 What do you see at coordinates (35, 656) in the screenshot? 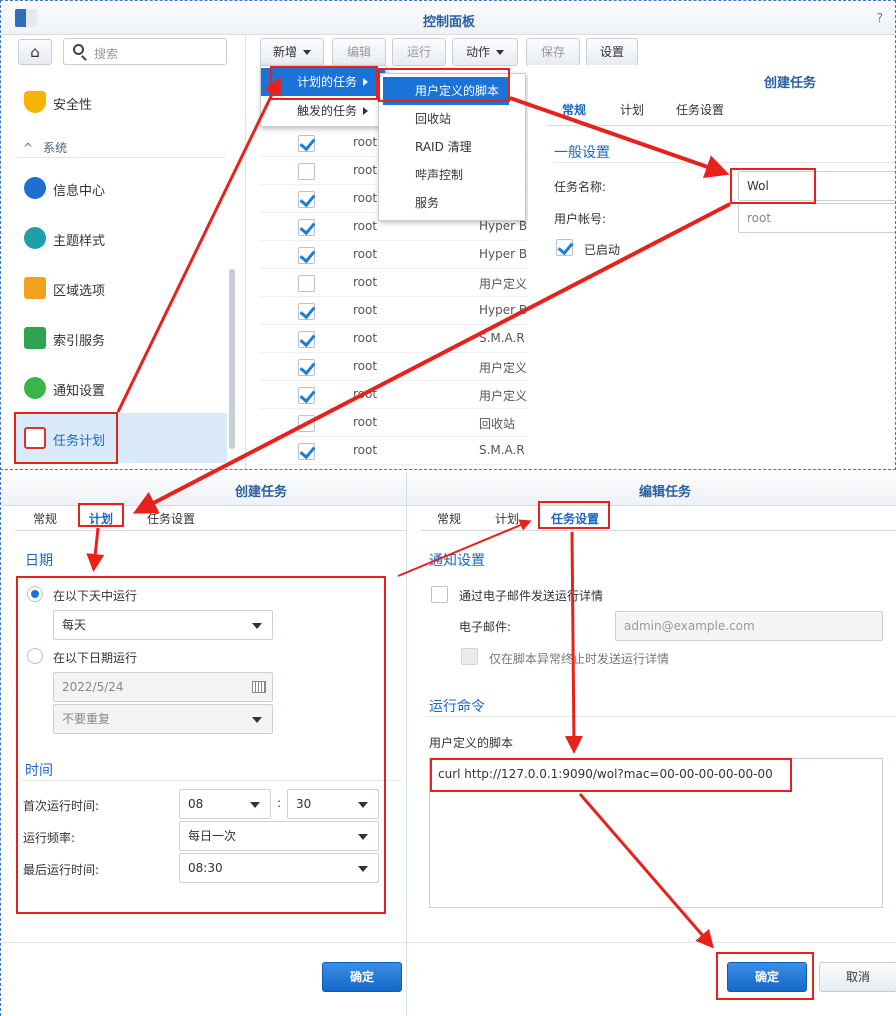
I see `run-on-date-radio` at bounding box center [35, 656].